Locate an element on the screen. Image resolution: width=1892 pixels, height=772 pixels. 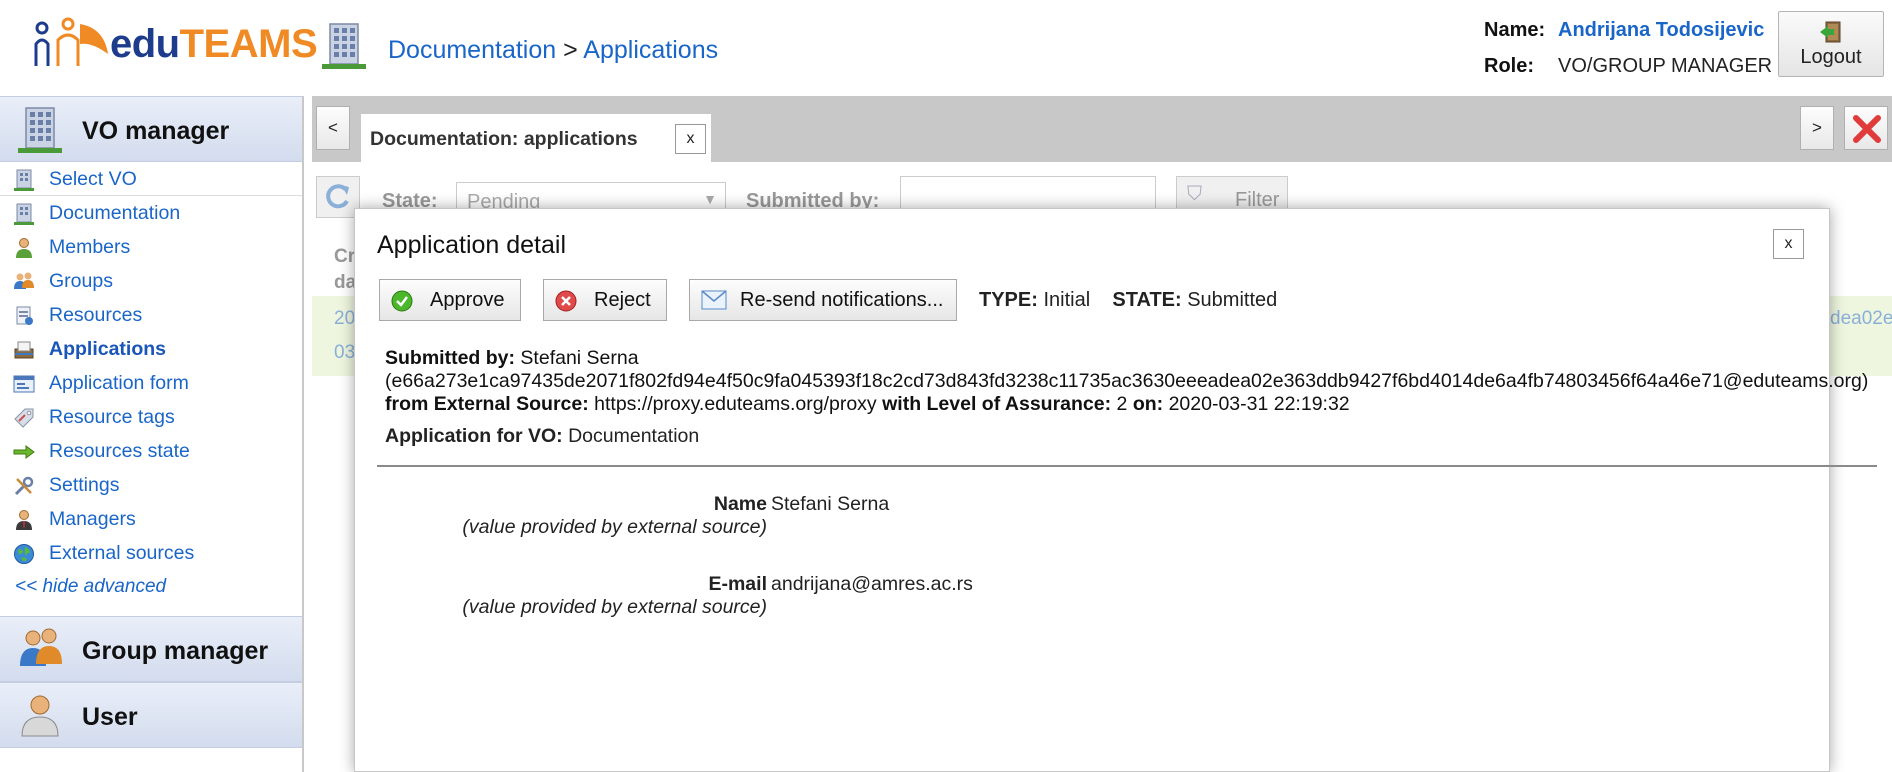
row-date-2: 03 is located at coordinates (345, 352).